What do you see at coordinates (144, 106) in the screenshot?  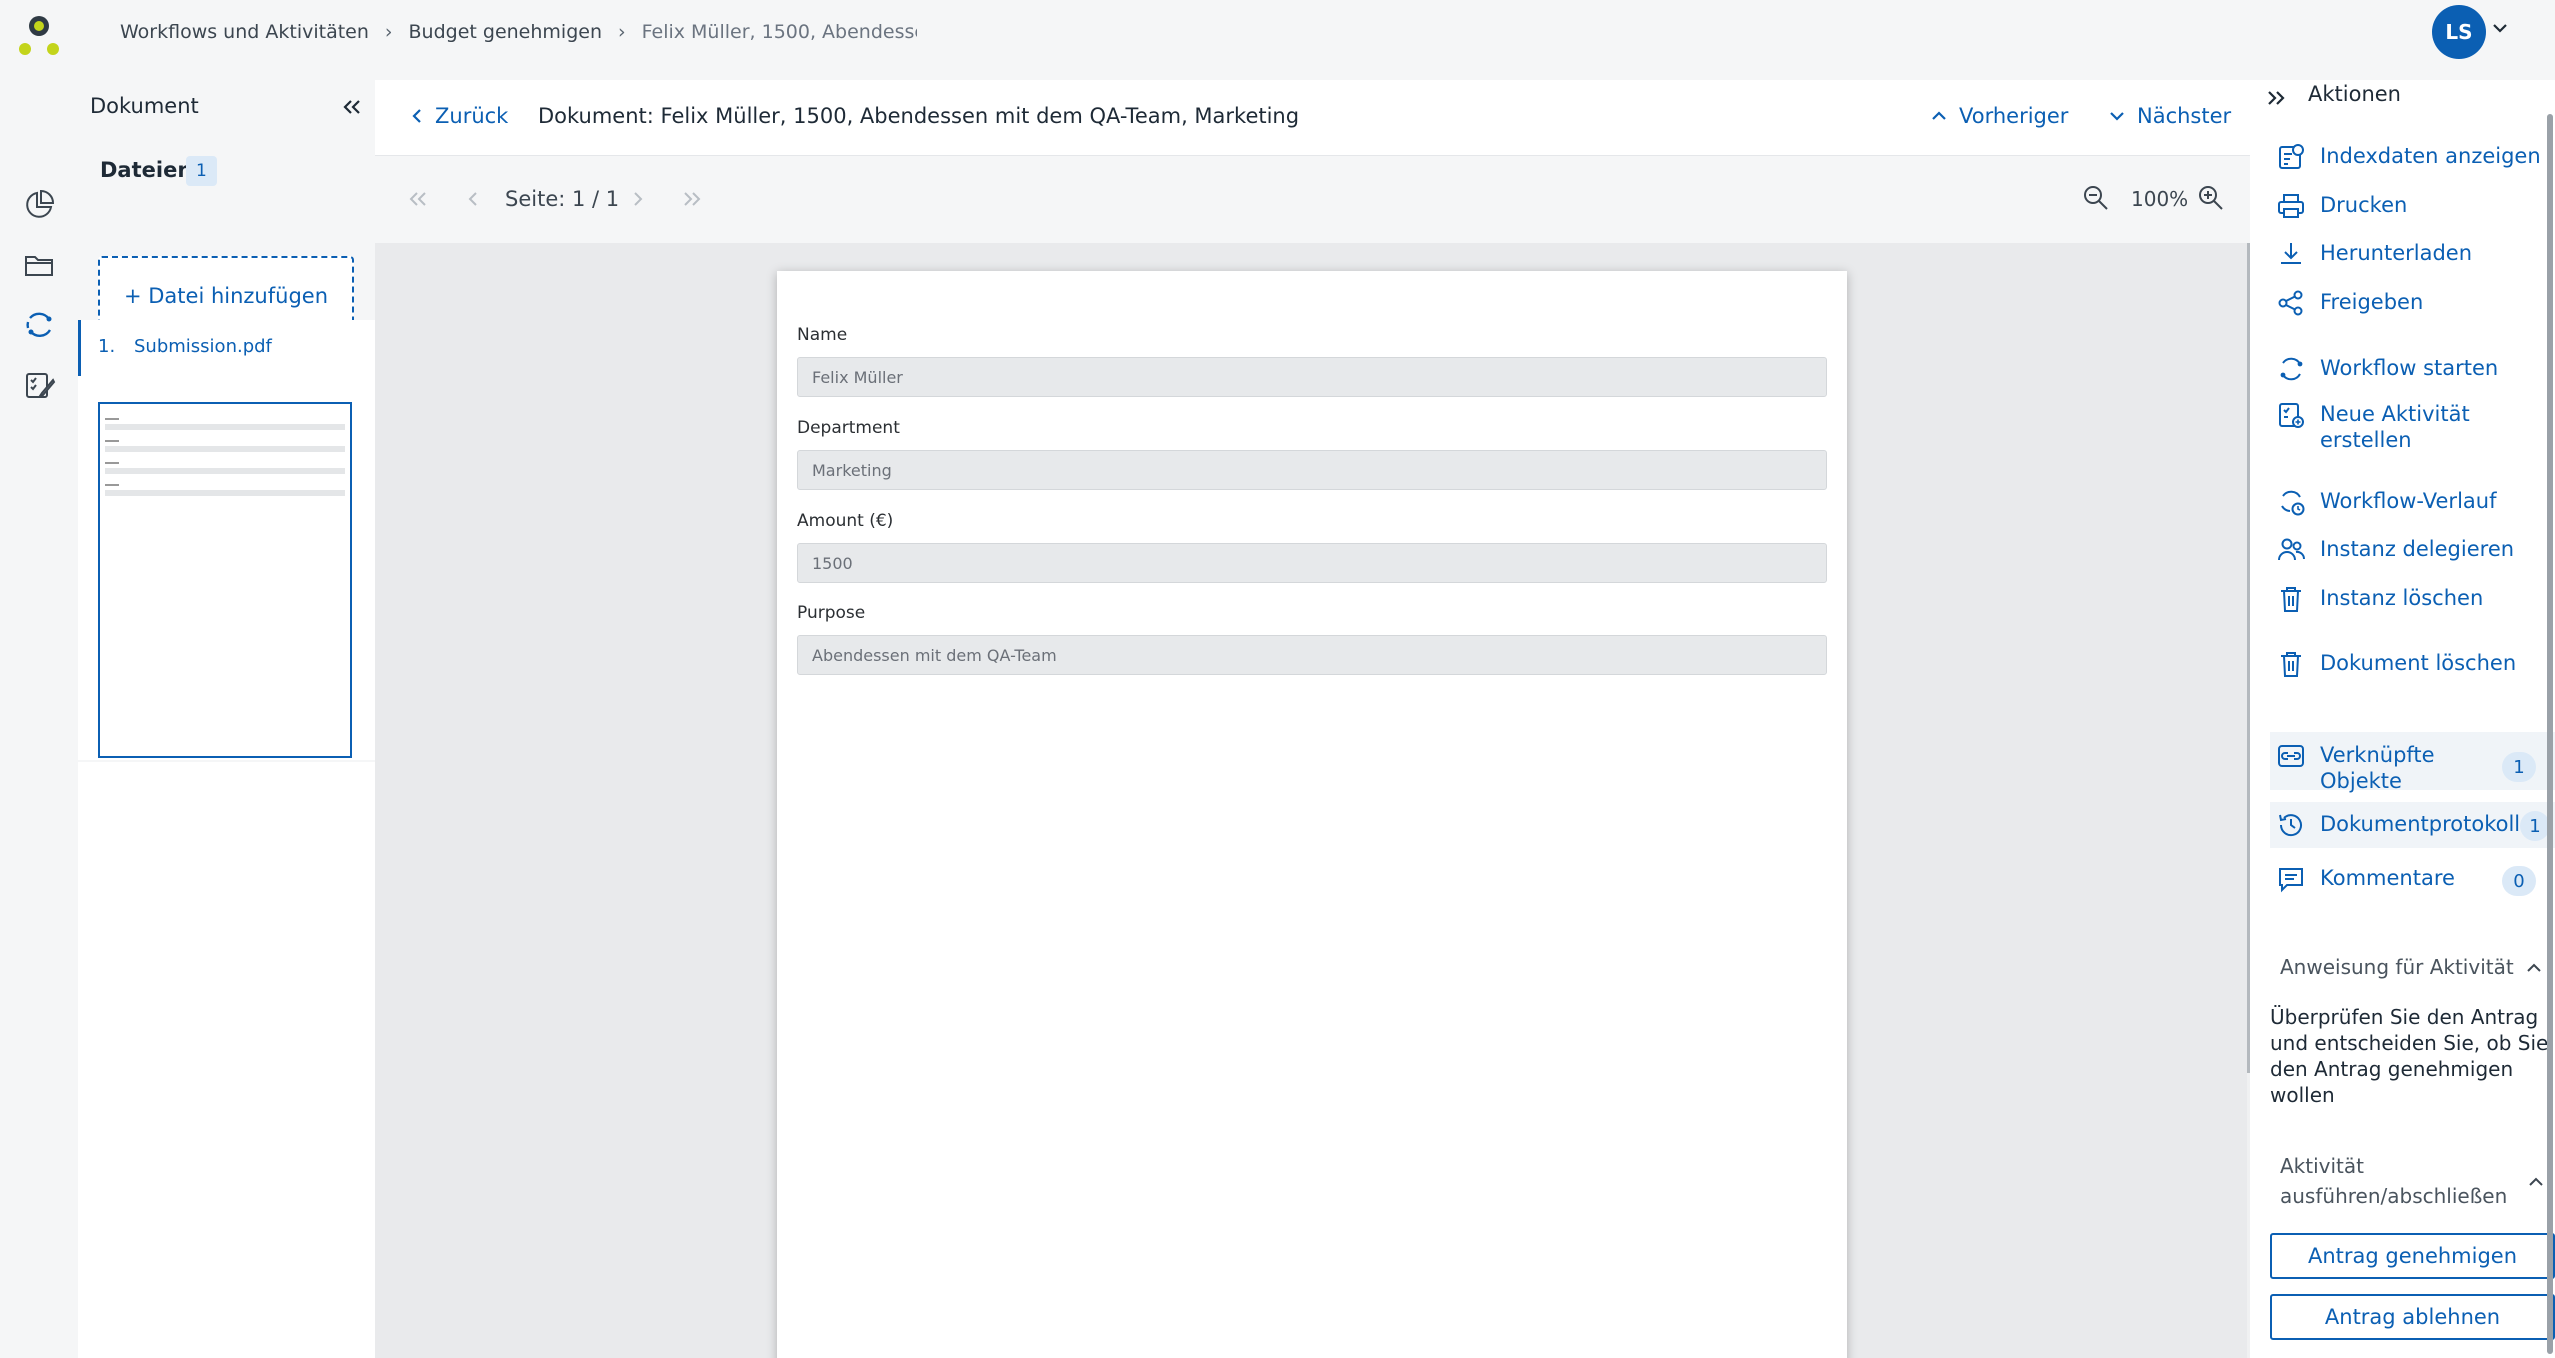 I see `document-panel-title: Dokument` at bounding box center [144, 106].